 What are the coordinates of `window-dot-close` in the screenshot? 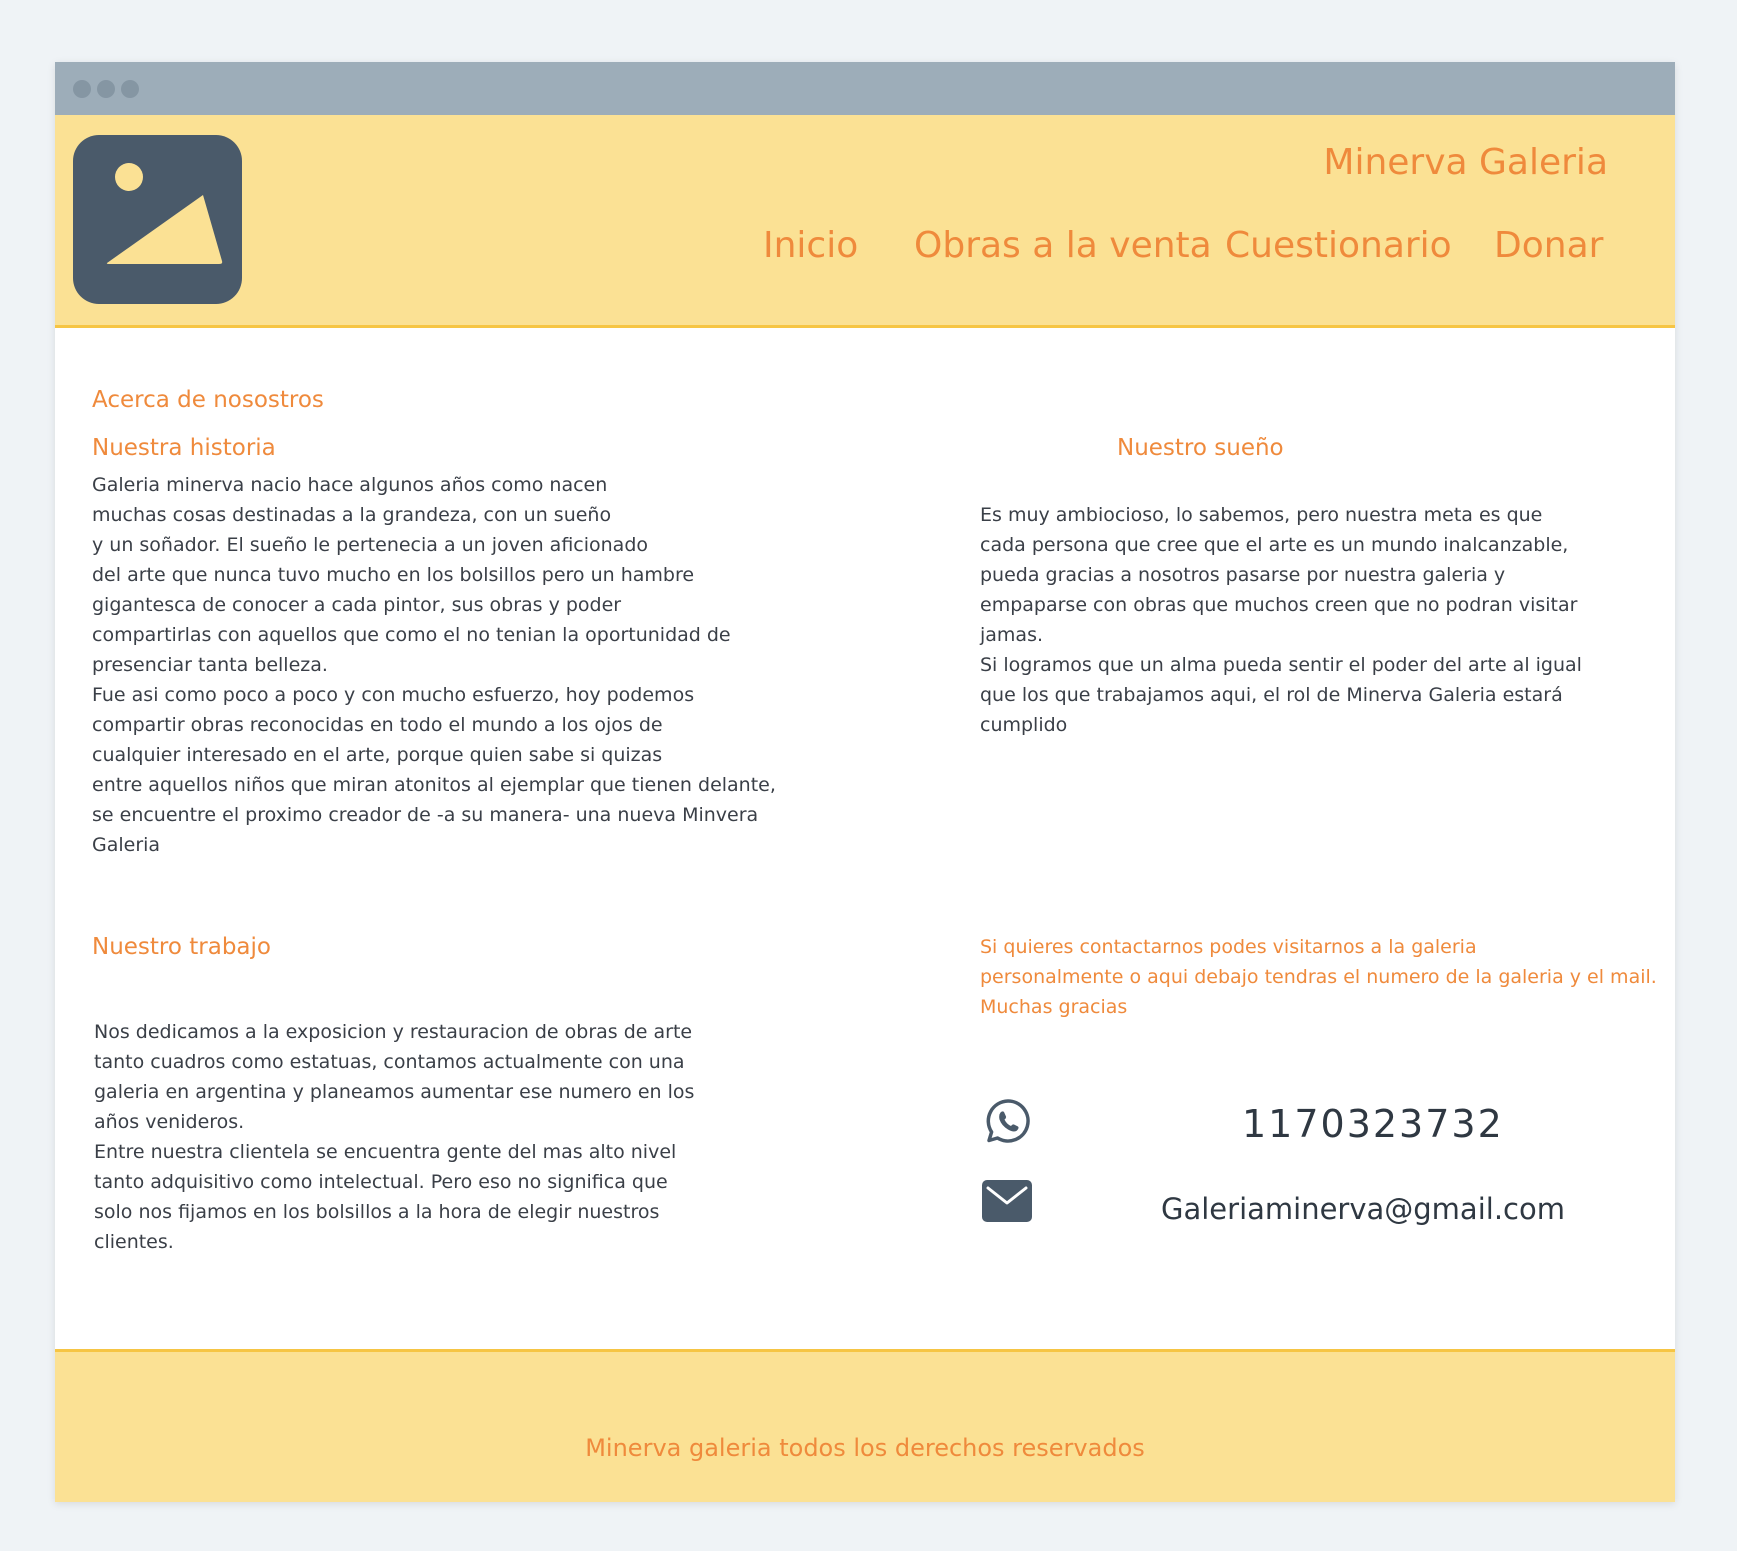 It's located at (82, 89).